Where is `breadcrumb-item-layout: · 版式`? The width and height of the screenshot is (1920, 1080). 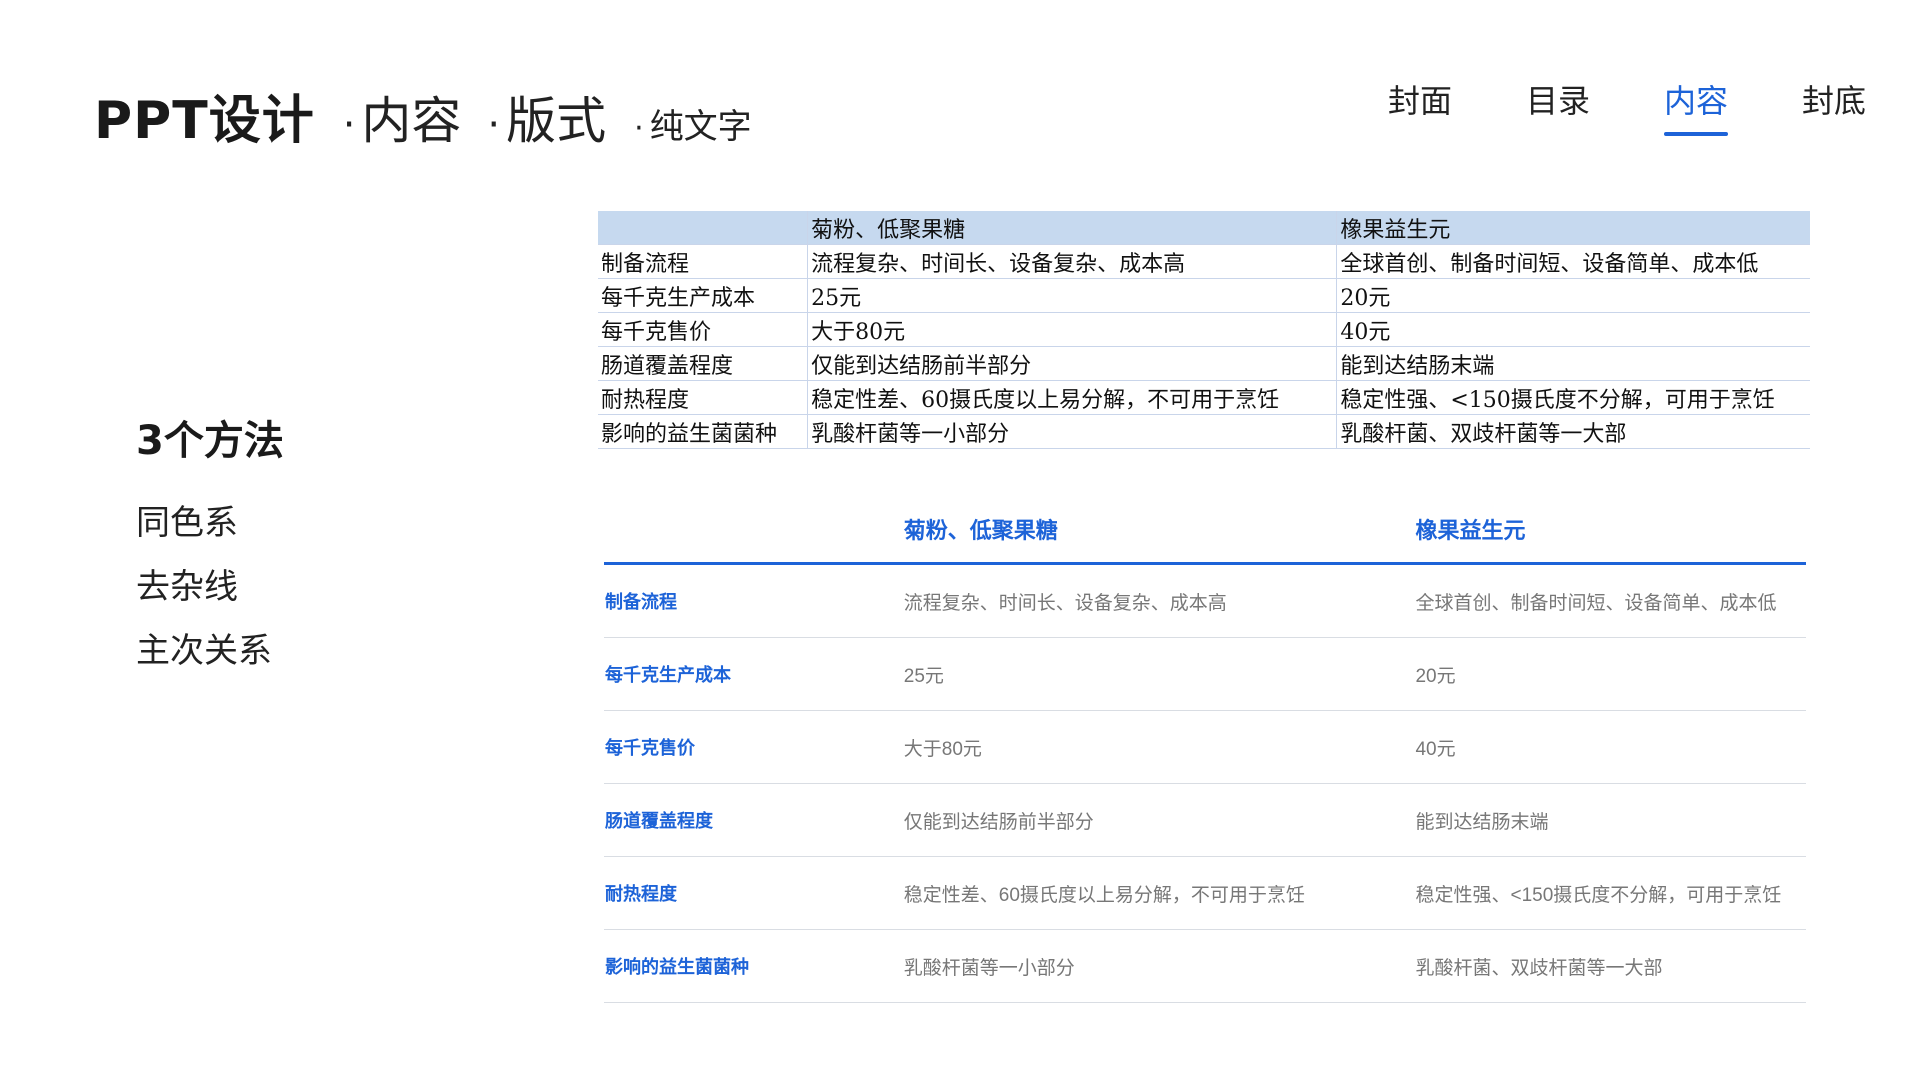 breadcrumb-item-layout: · 版式 is located at coordinates (546, 117).